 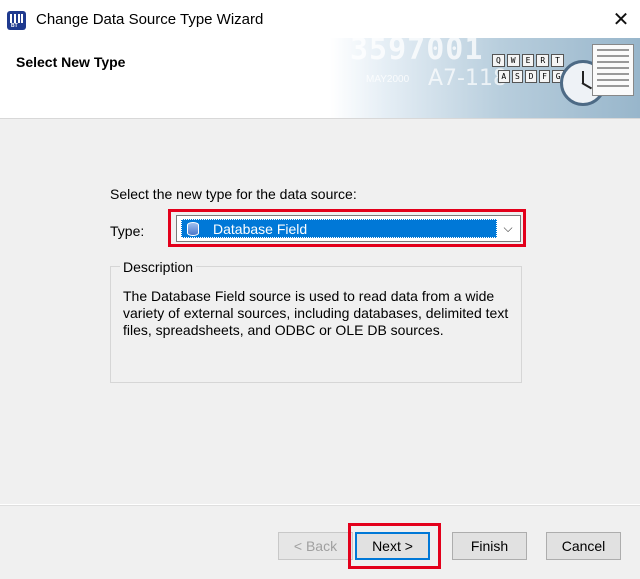 What do you see at coordinates (388, 79) in the screenshot?
I see `banner-date: MAY2000` at bounding box center [388, 79].